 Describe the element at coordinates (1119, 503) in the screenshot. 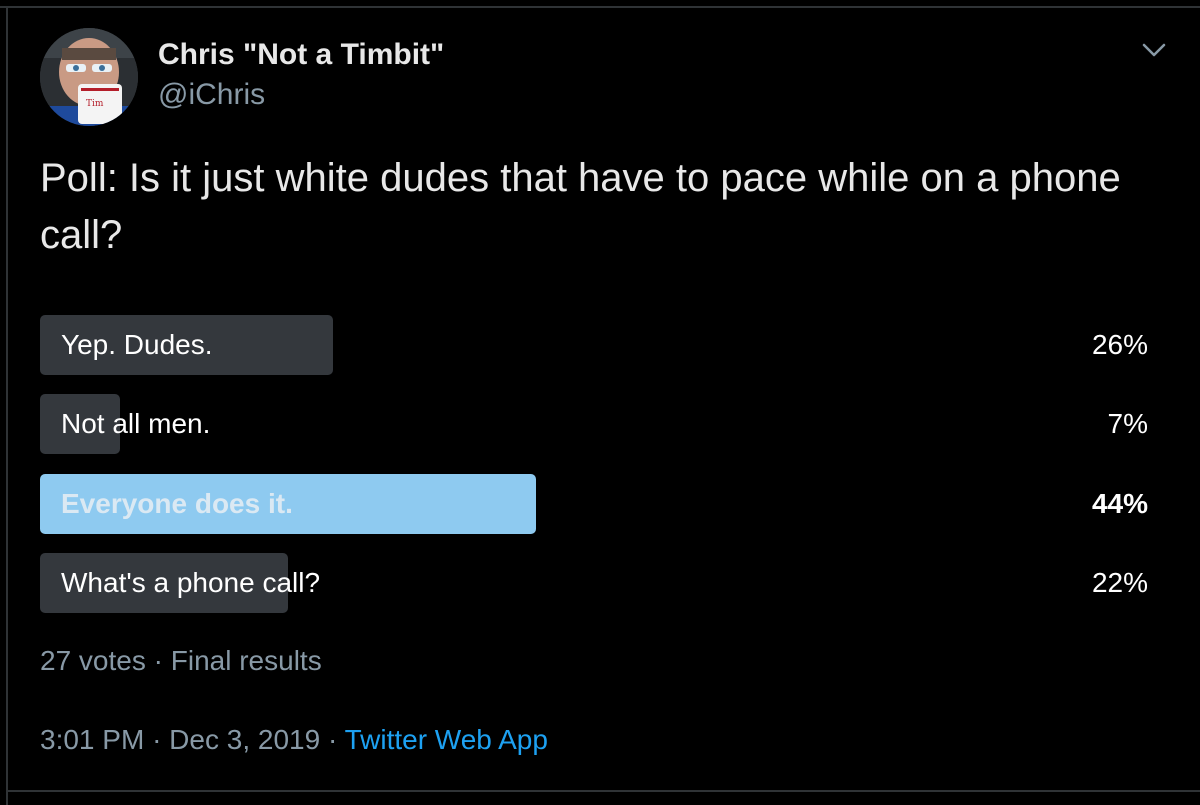

I see `poll-option-percent: 44%` at that location.